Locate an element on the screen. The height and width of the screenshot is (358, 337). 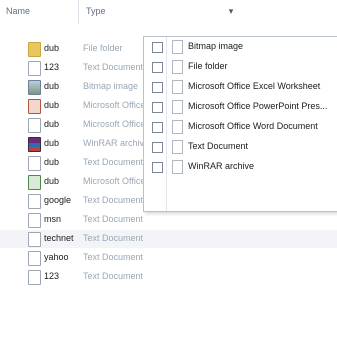
filter-option-excel: Microsoft Office Excel Worksheet is located at coordinates (240, 87).